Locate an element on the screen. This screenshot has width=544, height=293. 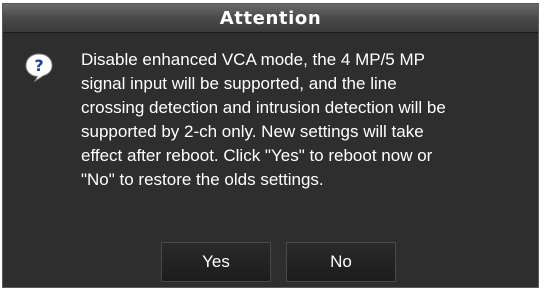
no-button-label: No is located at coordinates (341, 261).